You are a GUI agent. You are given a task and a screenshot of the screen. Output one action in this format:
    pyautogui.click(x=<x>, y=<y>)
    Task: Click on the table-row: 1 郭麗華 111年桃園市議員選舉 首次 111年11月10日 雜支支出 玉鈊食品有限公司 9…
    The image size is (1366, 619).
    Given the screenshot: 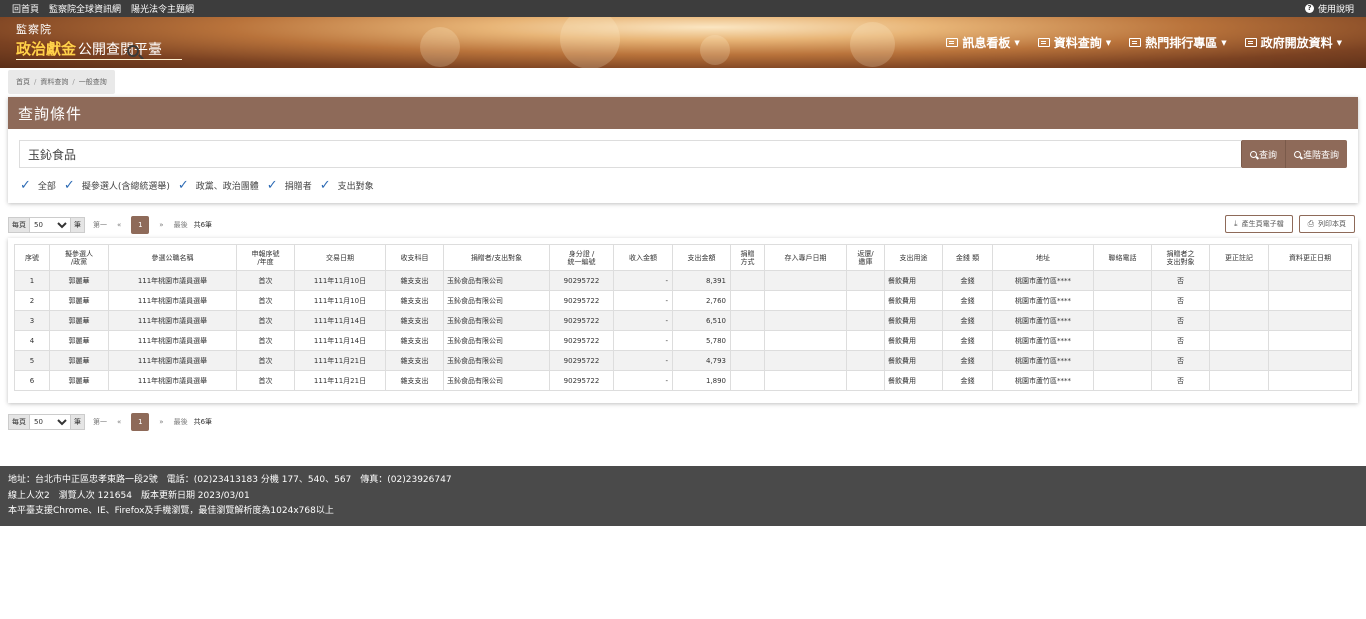 What is the action you would take?
    pyautogui.click(x=683, y=280)
    